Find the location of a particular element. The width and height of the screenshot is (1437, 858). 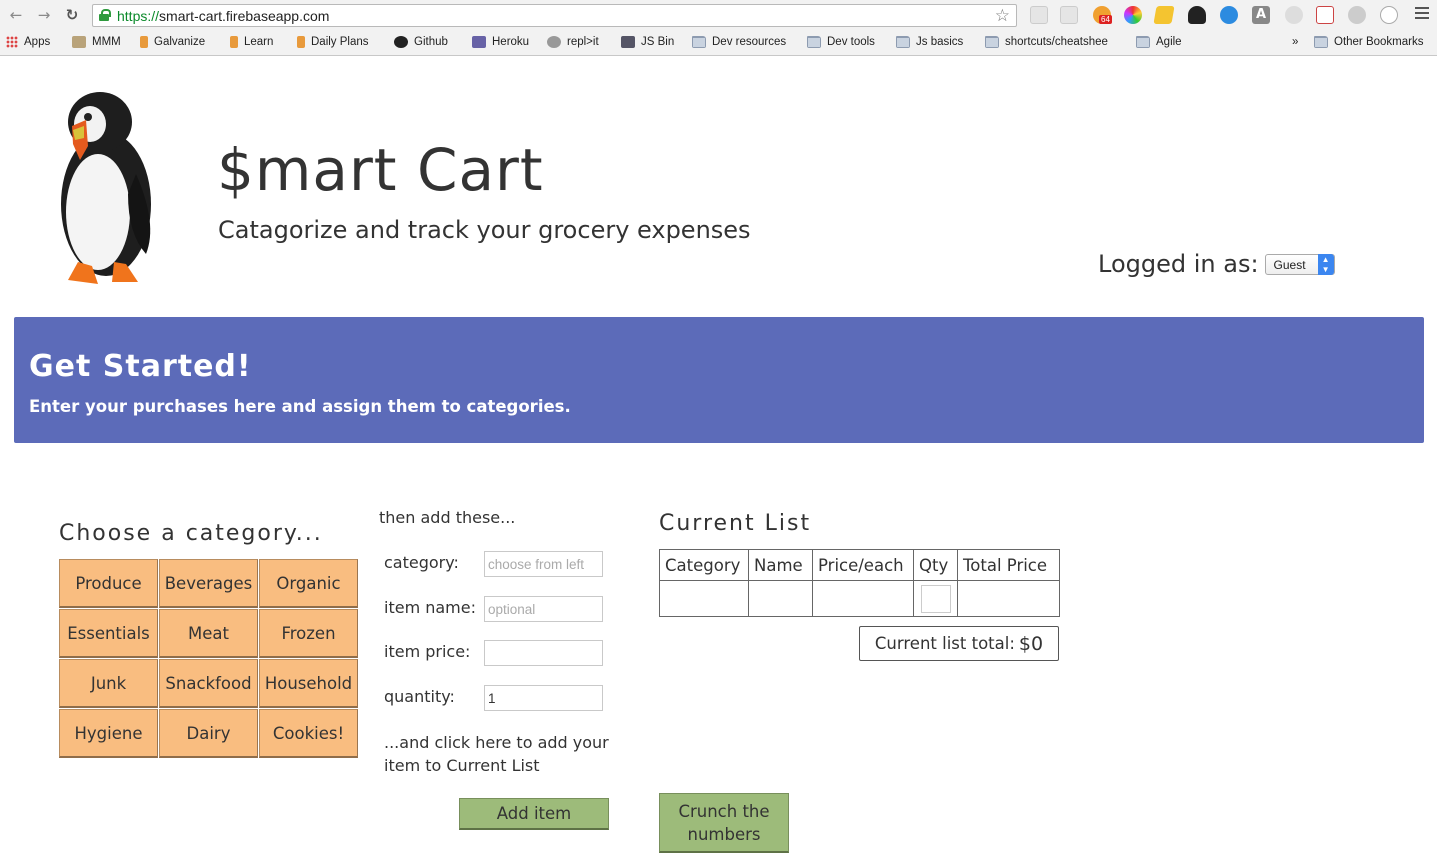

bookmark-learn: Learn is located at coordinates (251, 42).